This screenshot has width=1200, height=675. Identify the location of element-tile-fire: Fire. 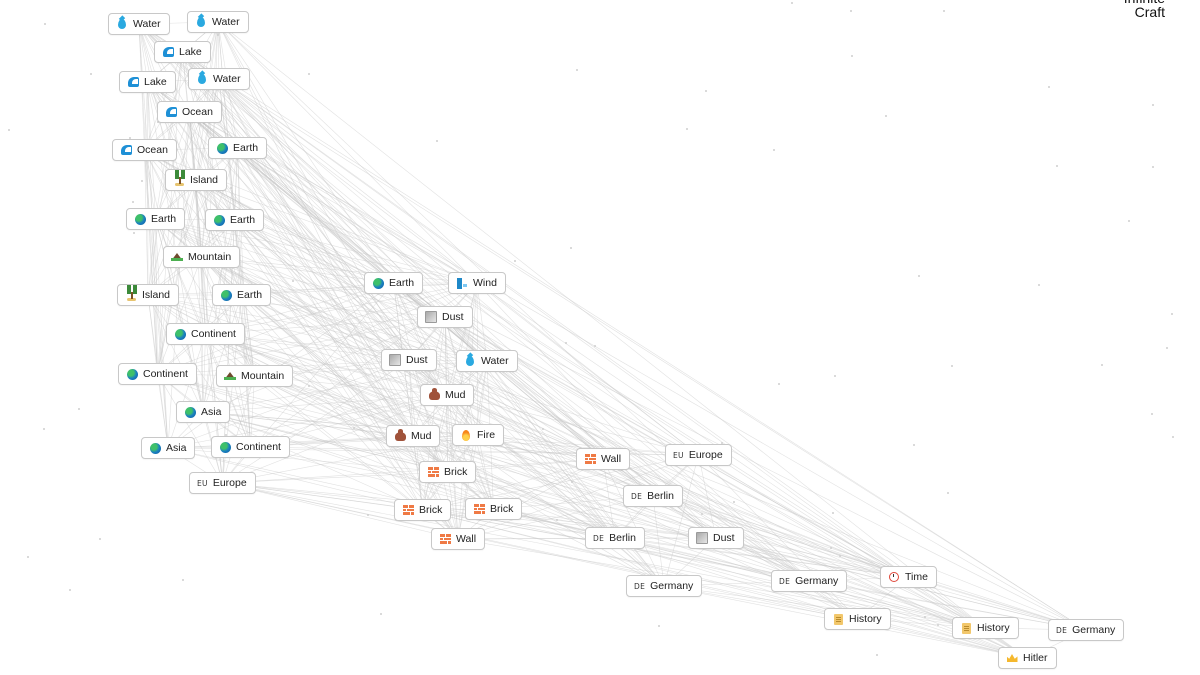
(478, 435).